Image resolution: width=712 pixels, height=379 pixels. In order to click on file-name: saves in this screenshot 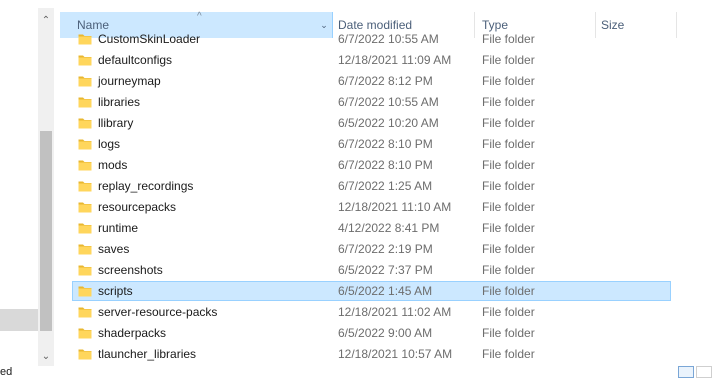, I will do `click(114, 249)`.